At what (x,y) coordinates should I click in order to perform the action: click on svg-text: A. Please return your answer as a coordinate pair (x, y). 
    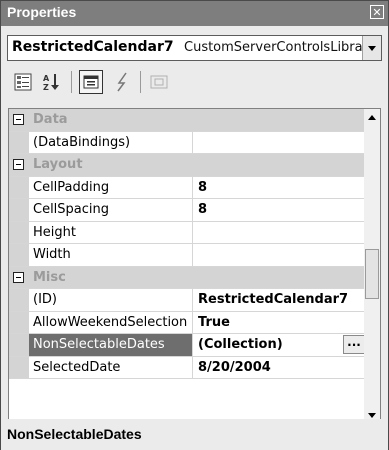
    Looking at the image, I should click on (46, 78).